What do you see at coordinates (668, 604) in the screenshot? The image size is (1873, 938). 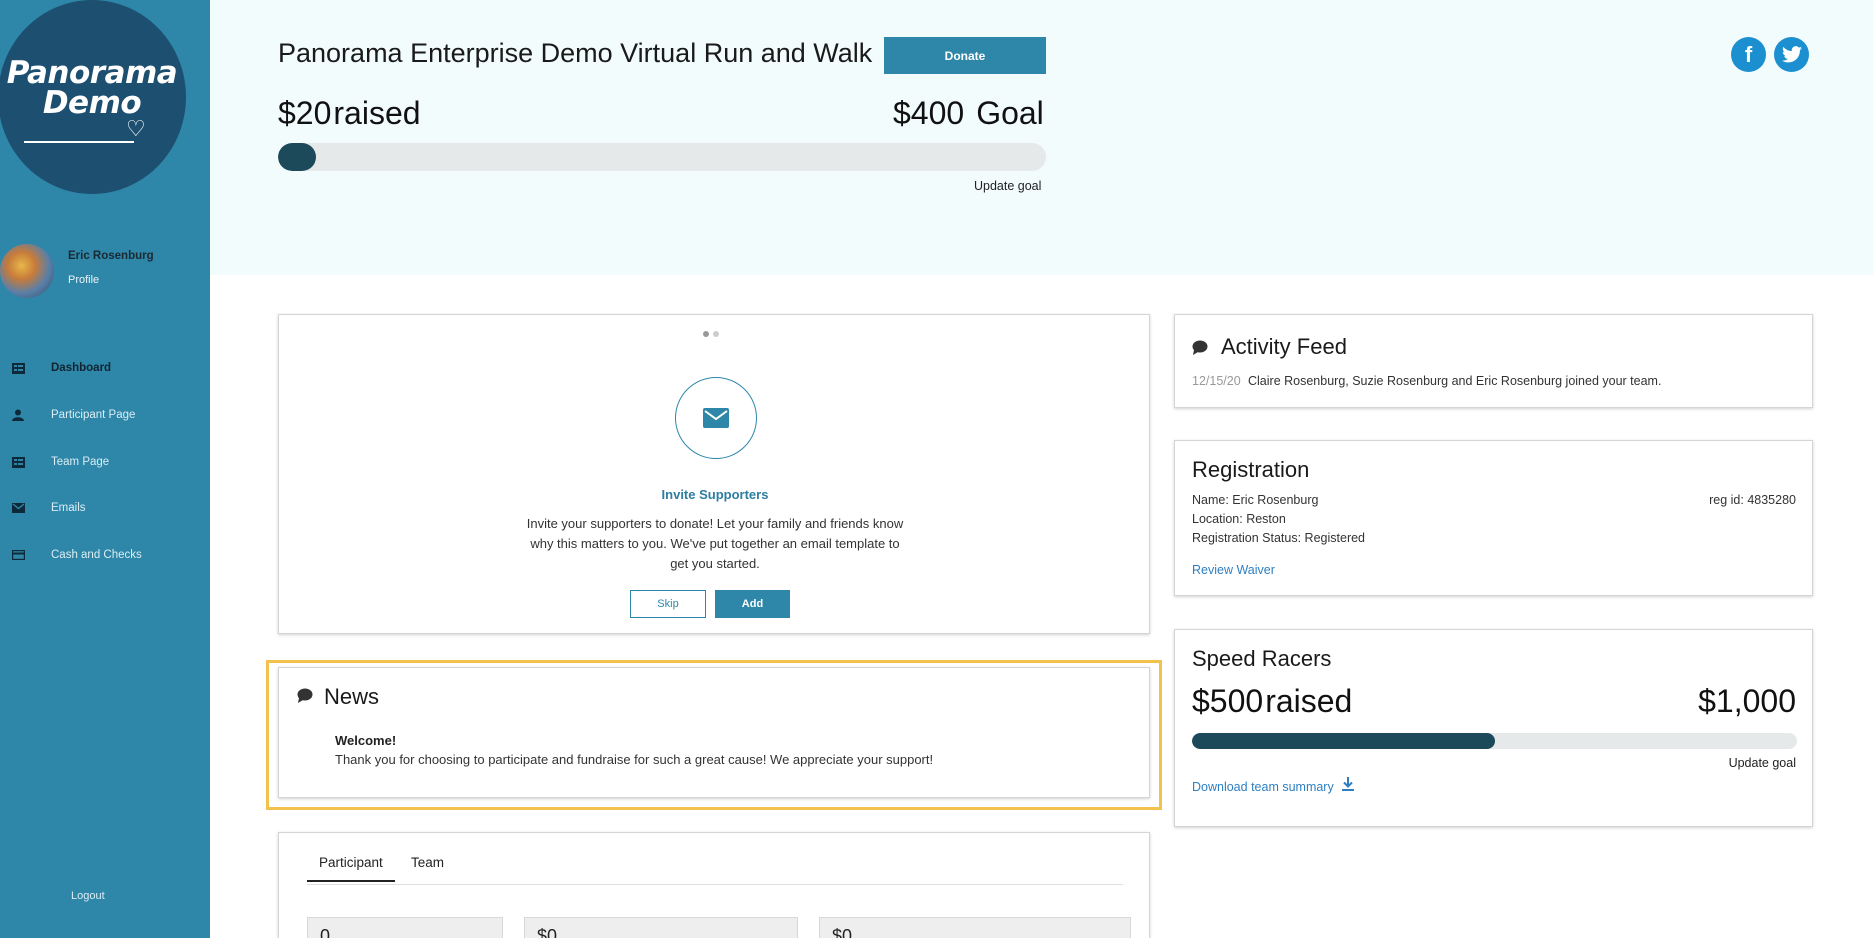 I see `skip-button: Skip` at bounding box center [668, 604].